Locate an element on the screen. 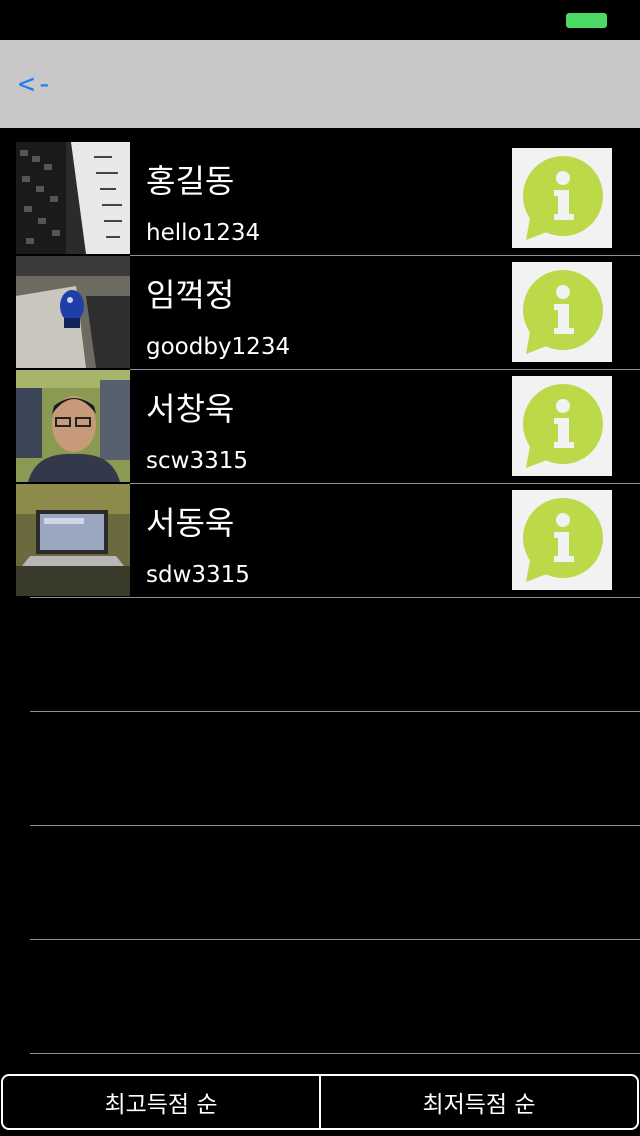 This screenshot has width=640, height=1136. user-id: scw3315 is located at coordinates (197, 461).